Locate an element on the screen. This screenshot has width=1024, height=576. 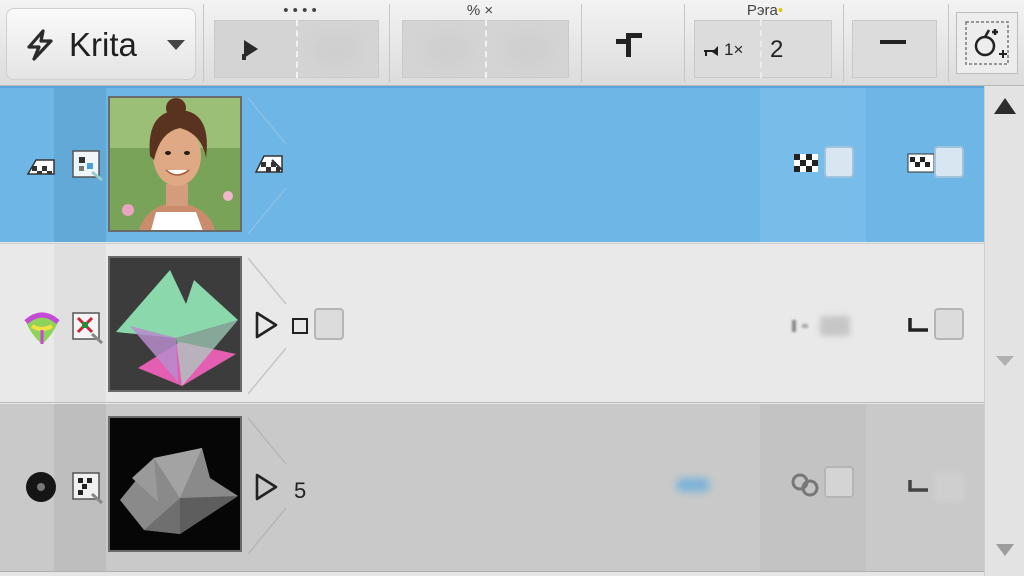
blue-dot-icon is located at coordinates (693, 485).